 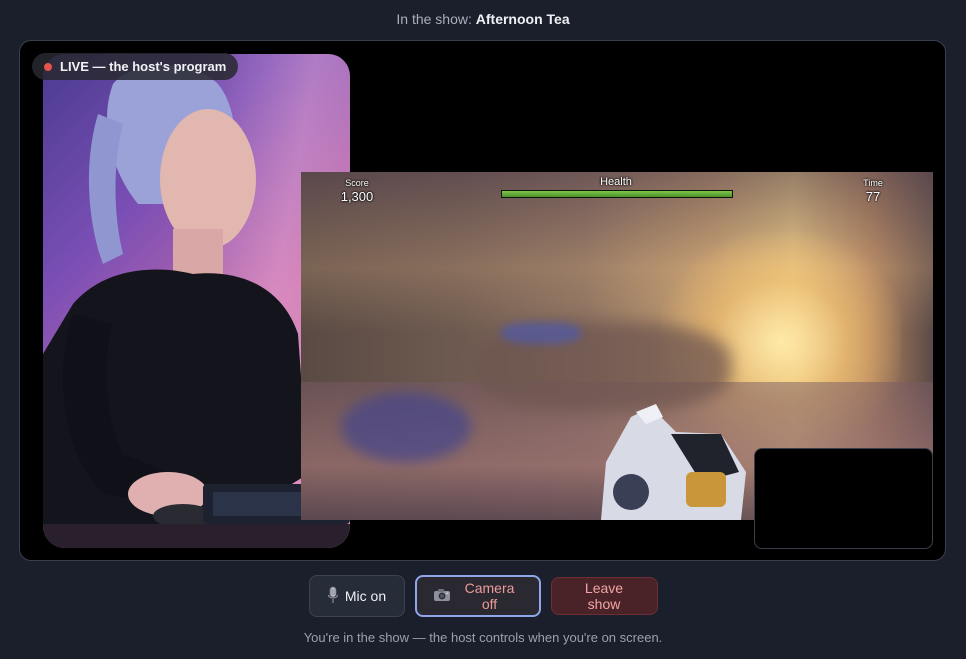 I want to click on leave-show-button: Leave show, so click(x=604, y=596).